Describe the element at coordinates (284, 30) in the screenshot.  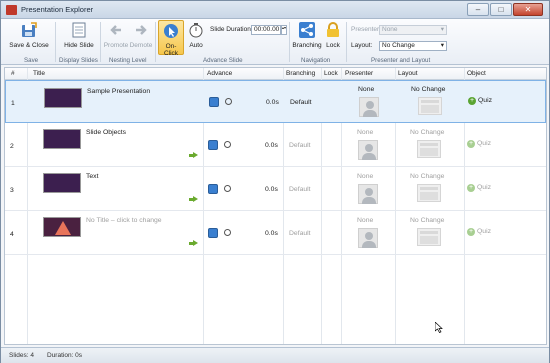
I see `duration-spinner: ▴▾` at that location.